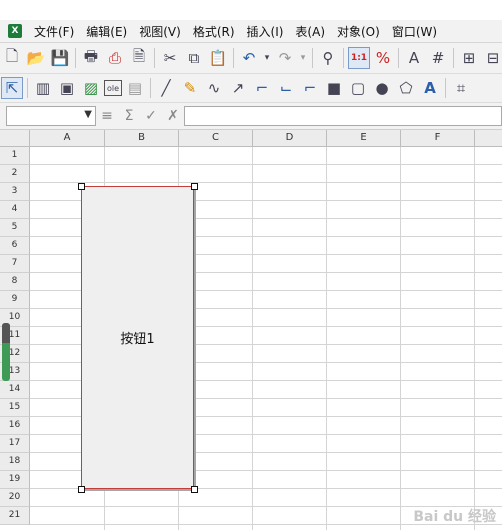  What do you see at coordinates (290, 138) in the screenshot?
I see `column-header-d: D` at bounding box center [290, 138].